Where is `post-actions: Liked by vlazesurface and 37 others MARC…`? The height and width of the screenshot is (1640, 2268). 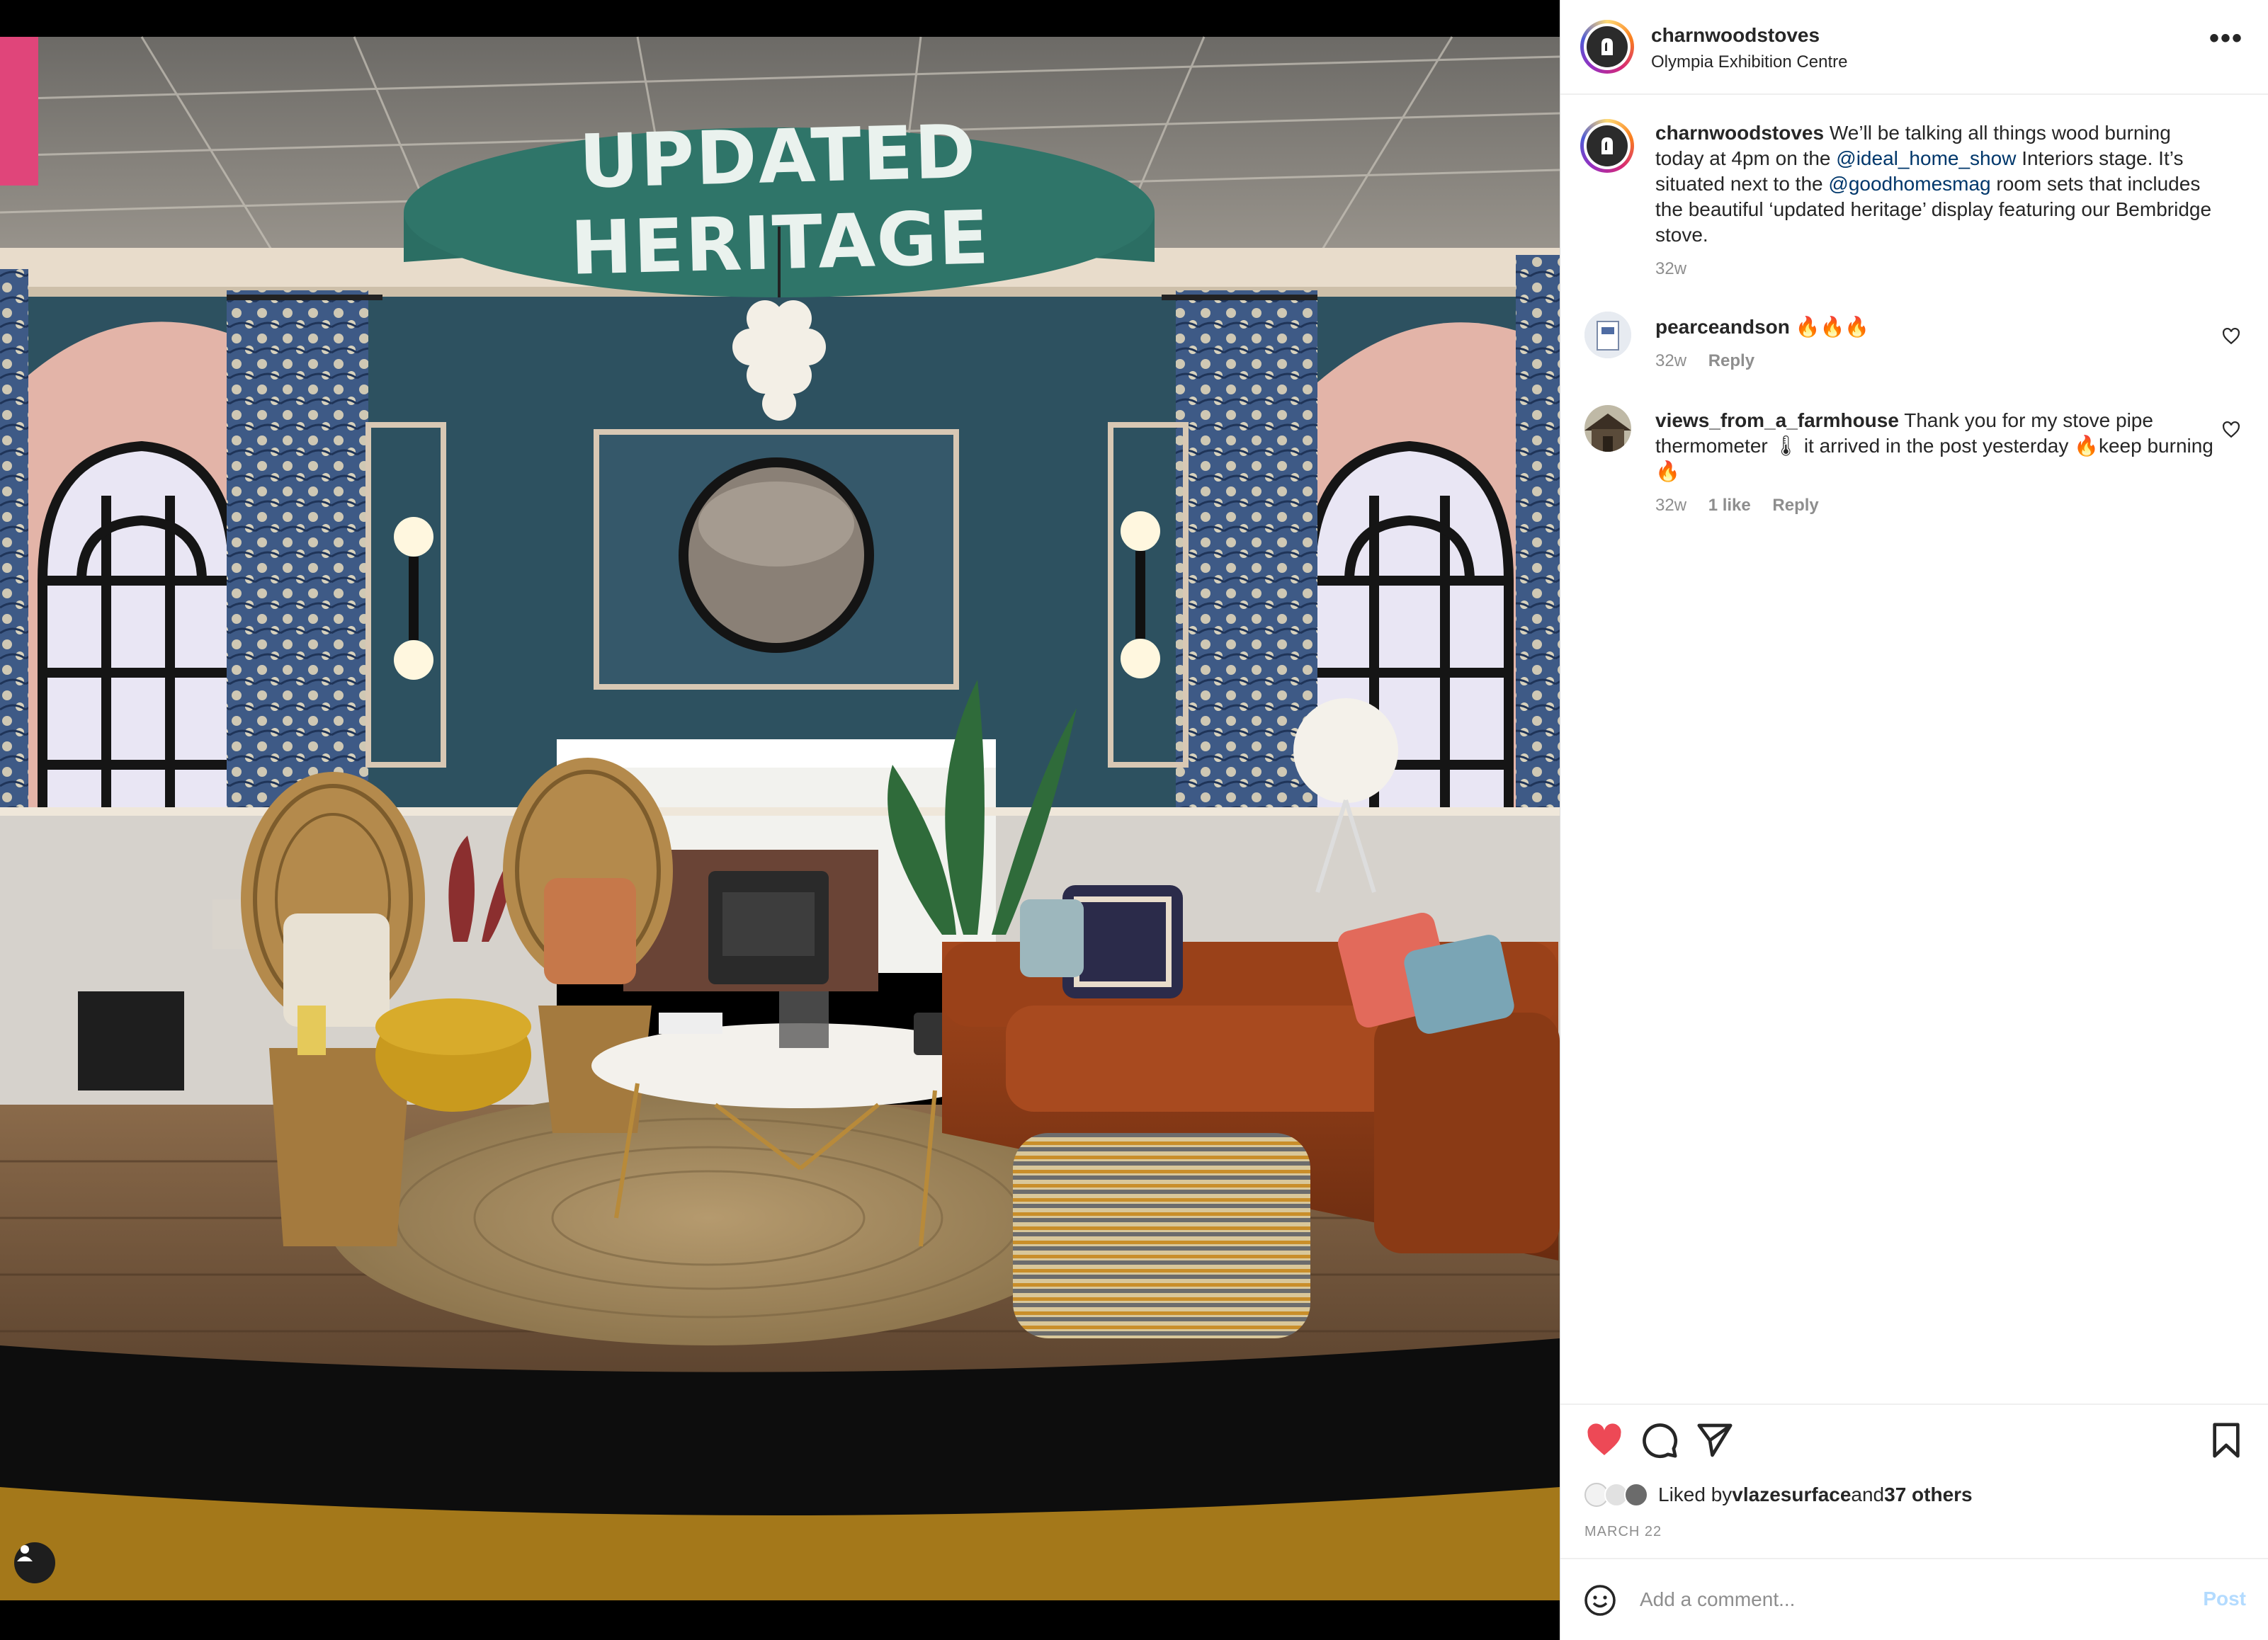 post-actions: Liked by vlazesurface and 37 others MARC… is located at coordinates (1914, 1480).